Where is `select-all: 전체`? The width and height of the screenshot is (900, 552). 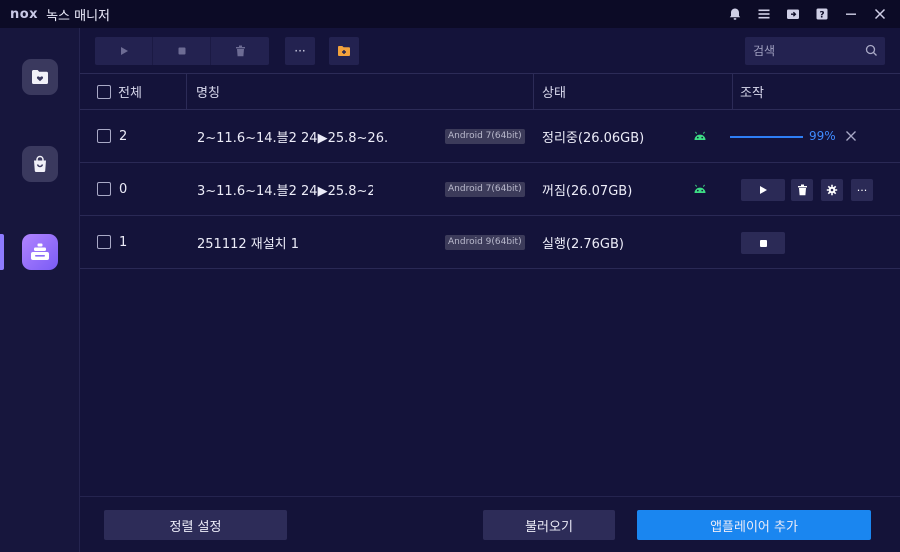
select-all: 전체 is located at coordinates (119, 91).